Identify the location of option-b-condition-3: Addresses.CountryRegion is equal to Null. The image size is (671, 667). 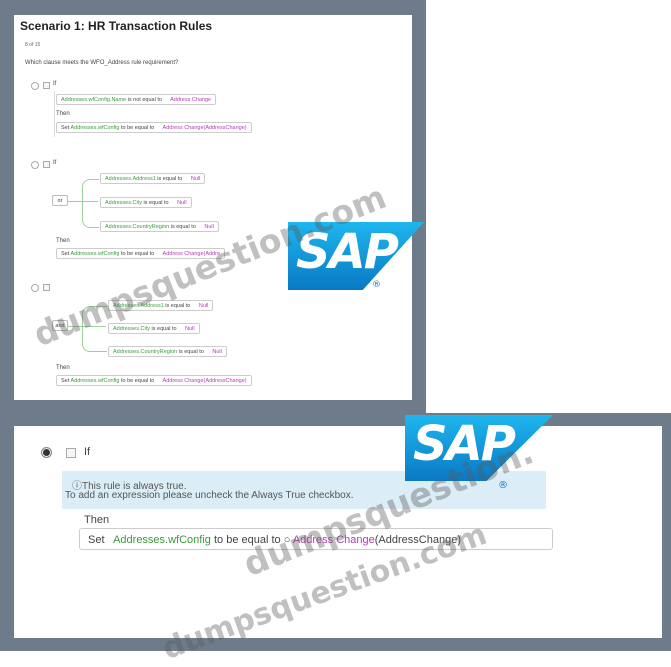
(159, 226).